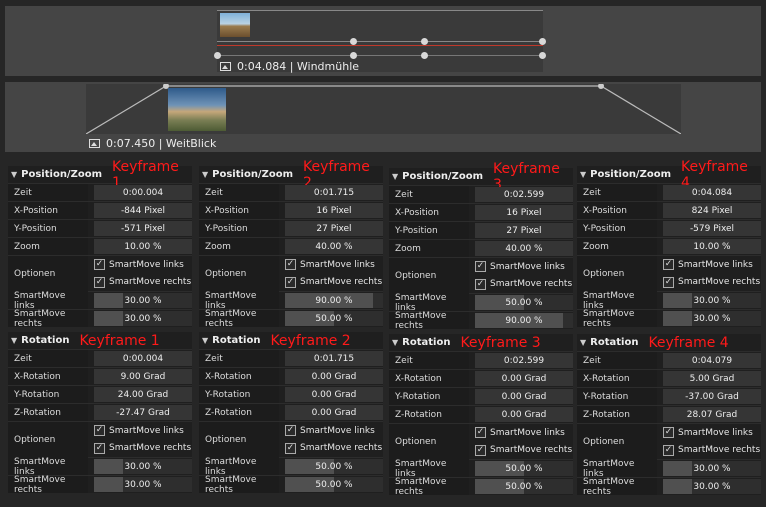 The height and width of the screenshot is (507, 766). Describe the element at coordinates (429, 396) in the screenshot. I see `y-rotation-label: Y-Rotation` at that location.